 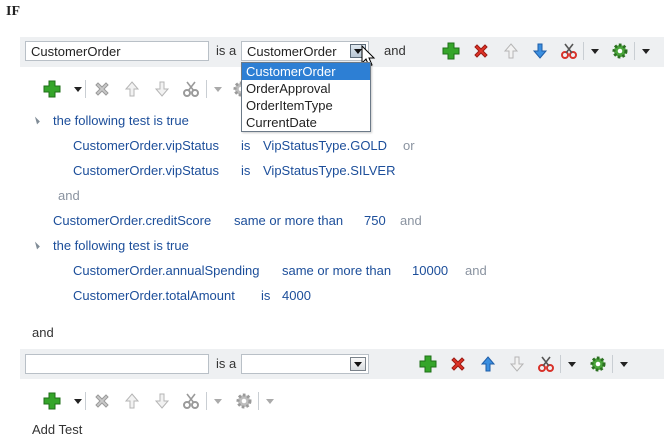 I want to click on dropdown-option: CustomerOrder, so click(x=306, y=71).